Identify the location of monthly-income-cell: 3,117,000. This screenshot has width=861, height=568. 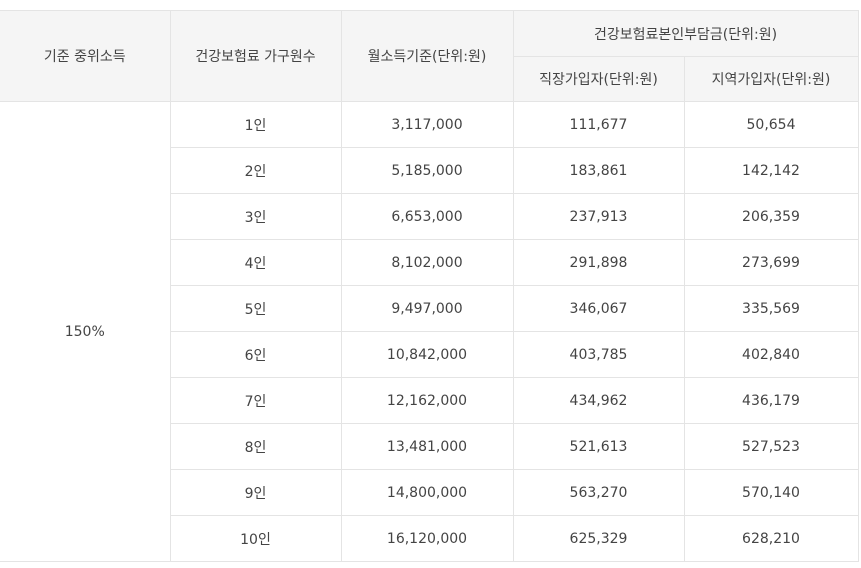
(427, 124).